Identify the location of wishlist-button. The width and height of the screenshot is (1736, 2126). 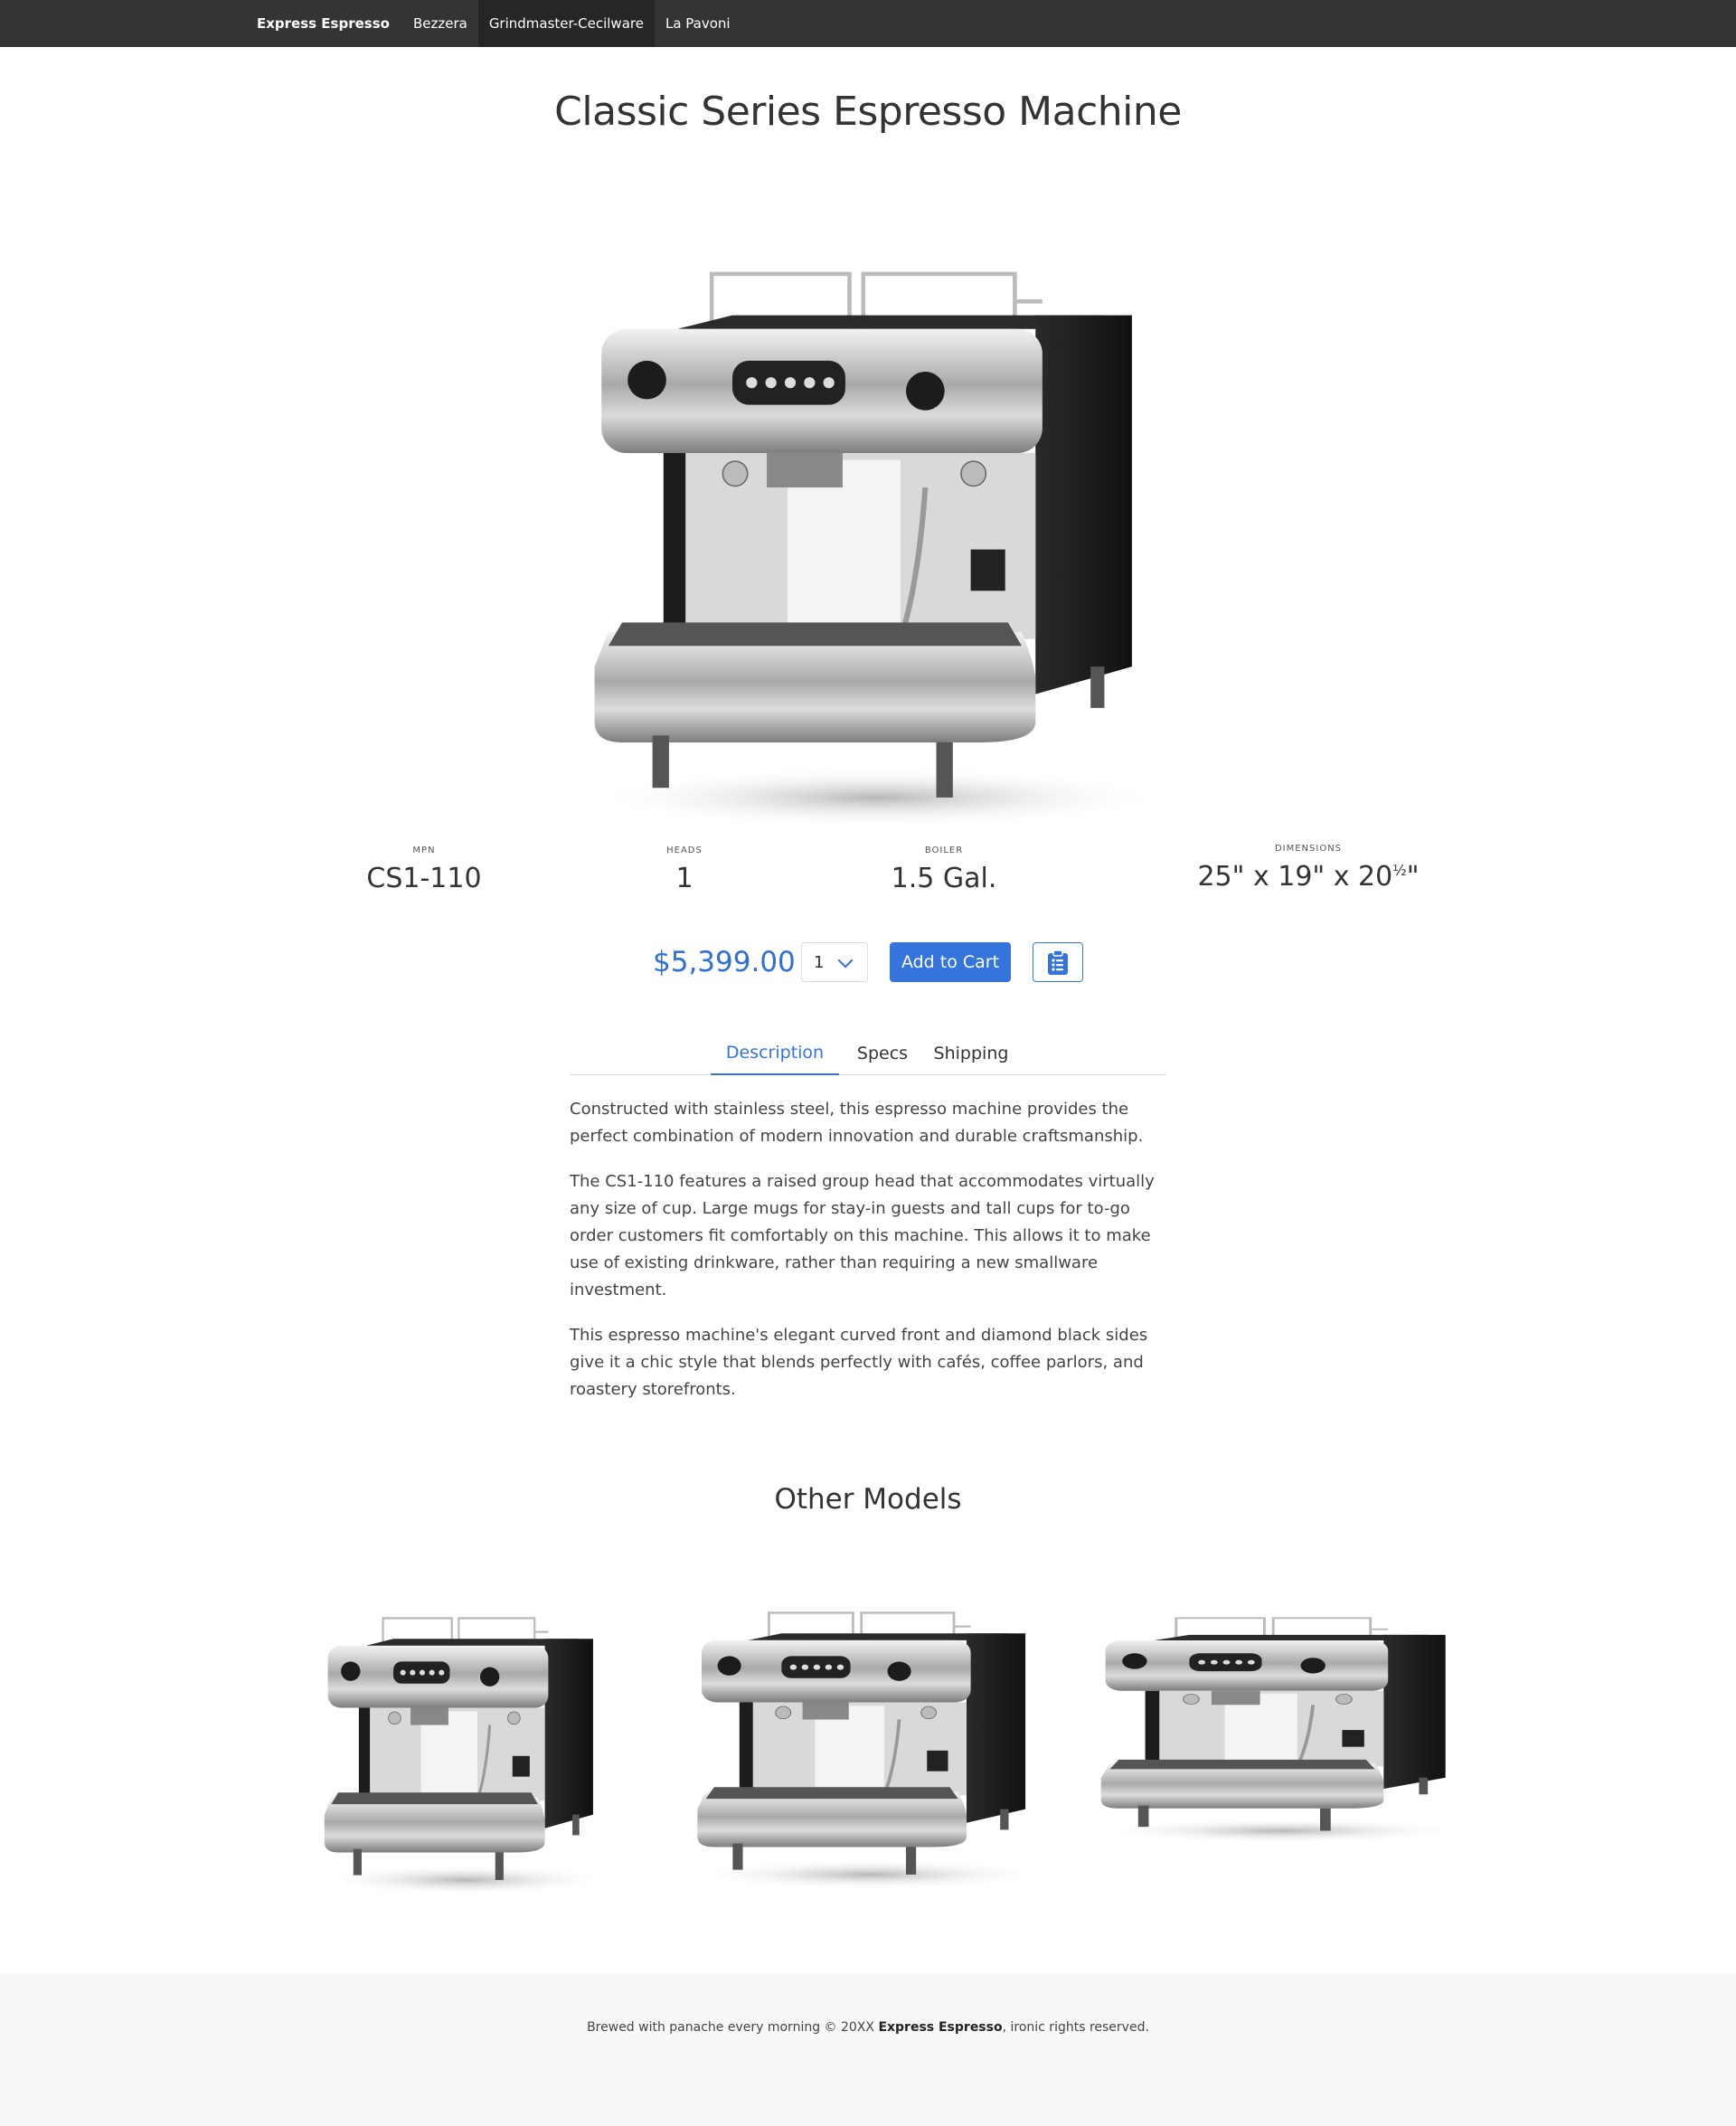
(1058, 962).